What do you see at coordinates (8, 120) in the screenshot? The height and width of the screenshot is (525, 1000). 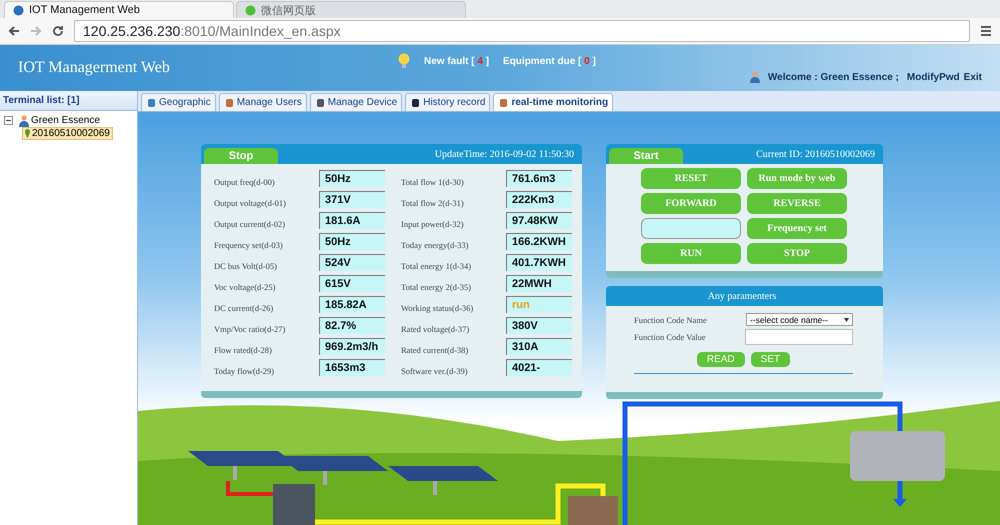 I see `collapse-toggle-icon` at bounding box center [8, 120].